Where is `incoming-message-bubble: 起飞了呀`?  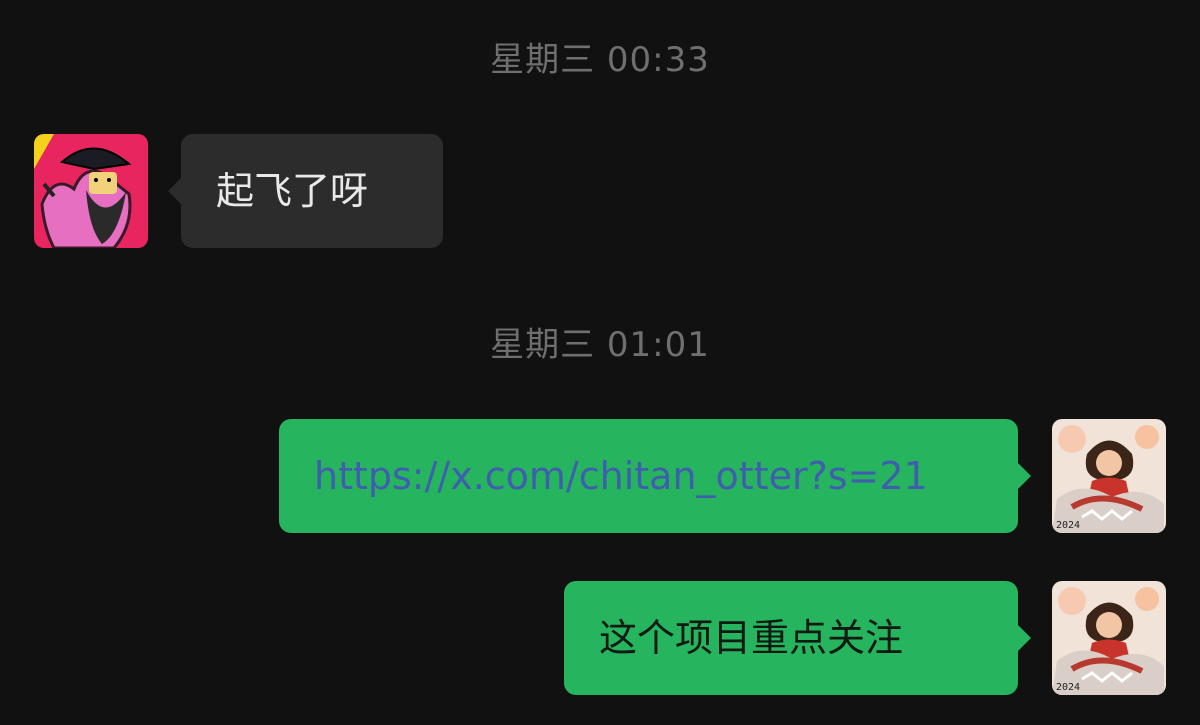
incoming-message-bubble: 起飞了呀 is located at coordinates (305, 191).